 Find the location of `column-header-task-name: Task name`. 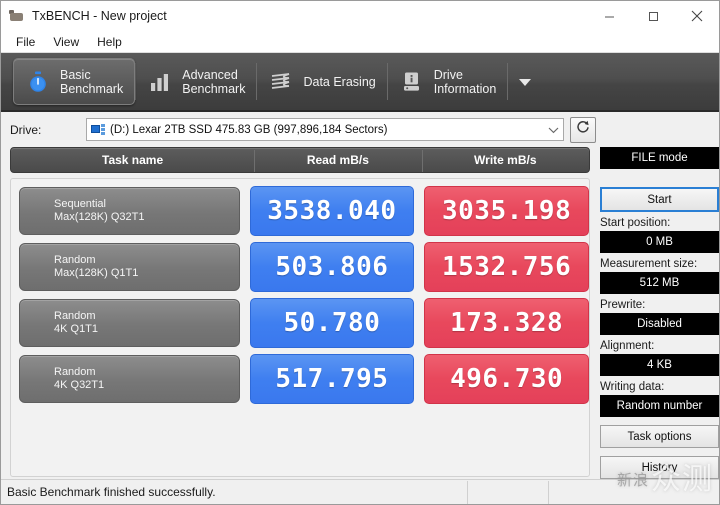

column-header-task-name: Task name is located at coordinates (133, 160).